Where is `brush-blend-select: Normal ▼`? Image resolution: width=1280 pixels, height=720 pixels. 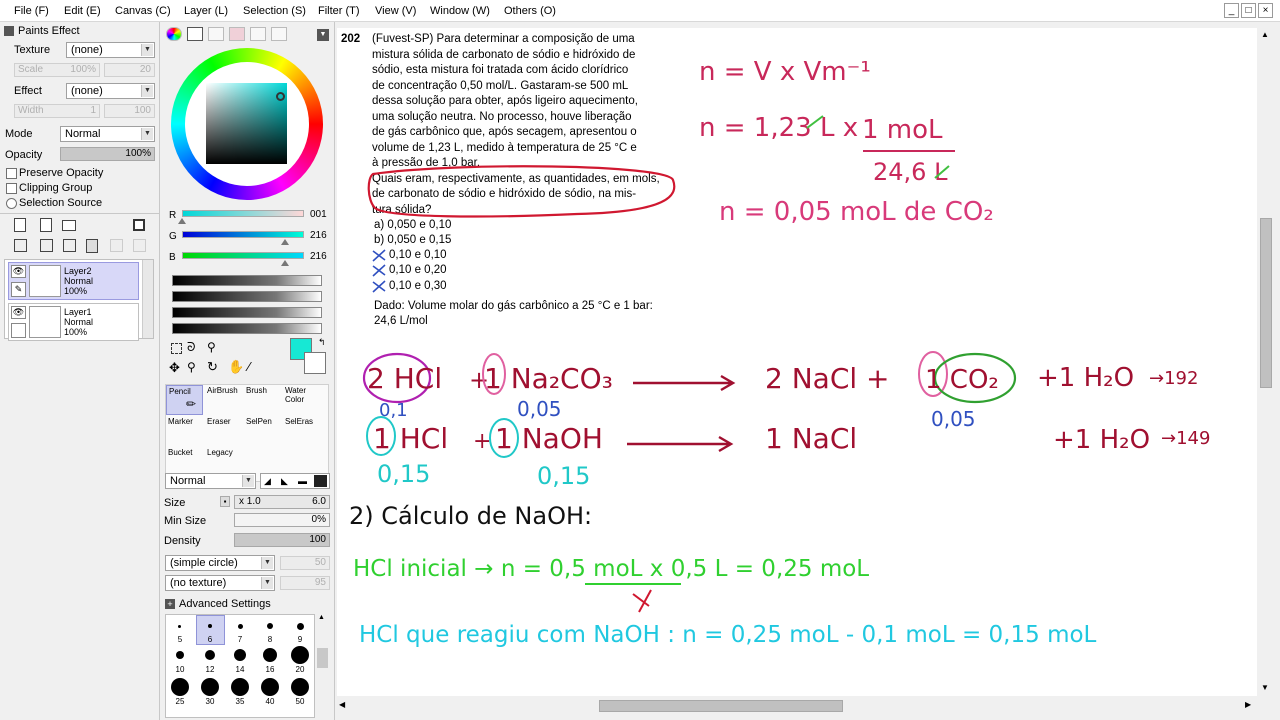
brush-blend-select: Normal ▼ is located at coordinates (210, 481).